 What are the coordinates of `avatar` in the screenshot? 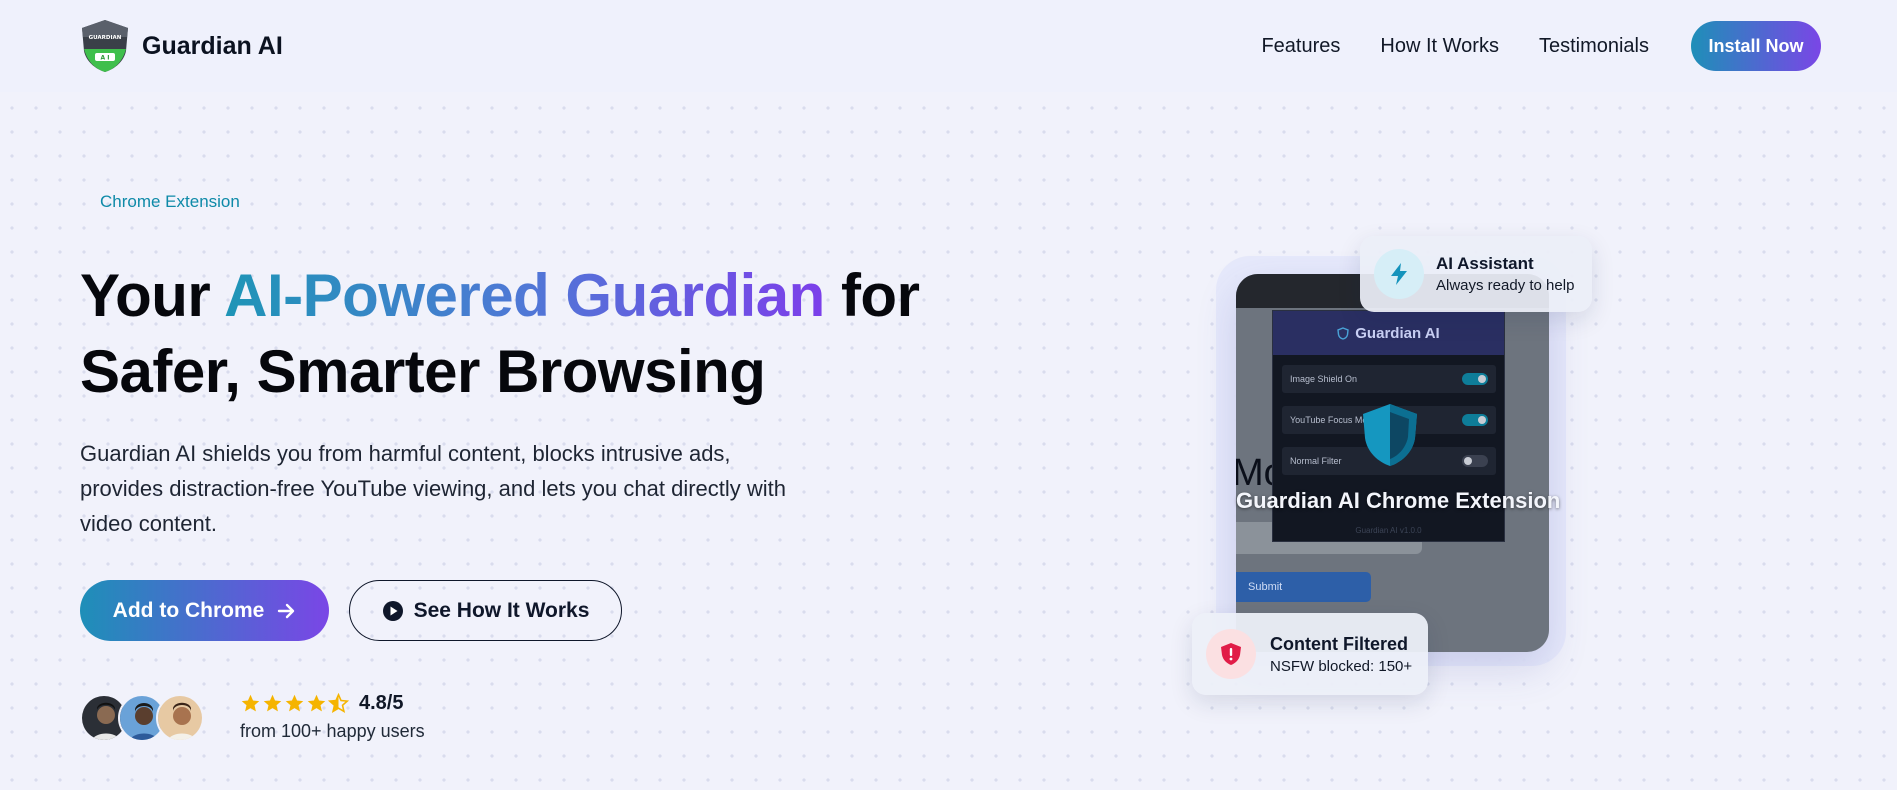 It's located at (180, 718).